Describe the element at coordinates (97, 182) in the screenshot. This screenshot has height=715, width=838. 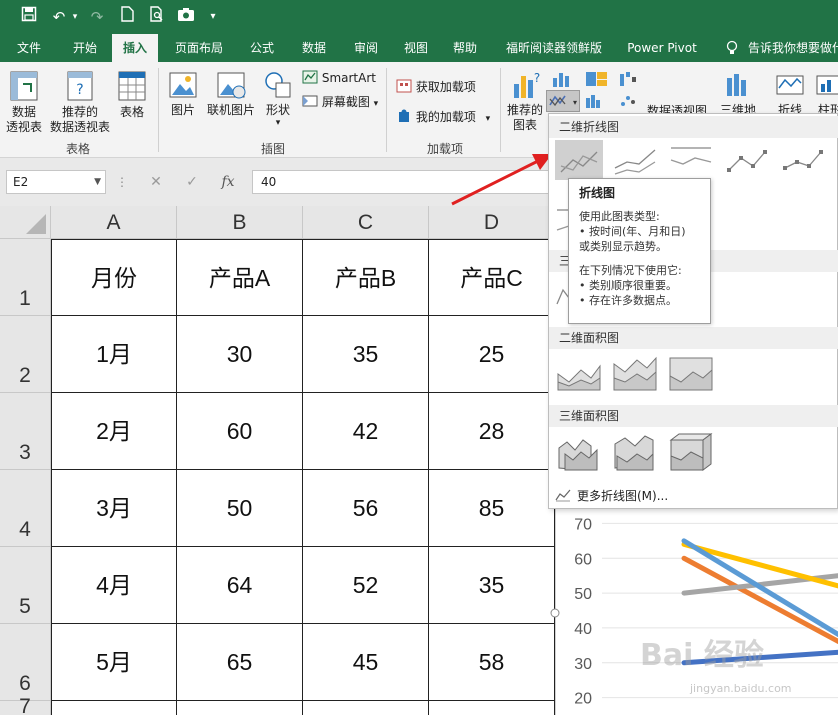
I see `name-box-dropdown-icon: ▼` at that location.